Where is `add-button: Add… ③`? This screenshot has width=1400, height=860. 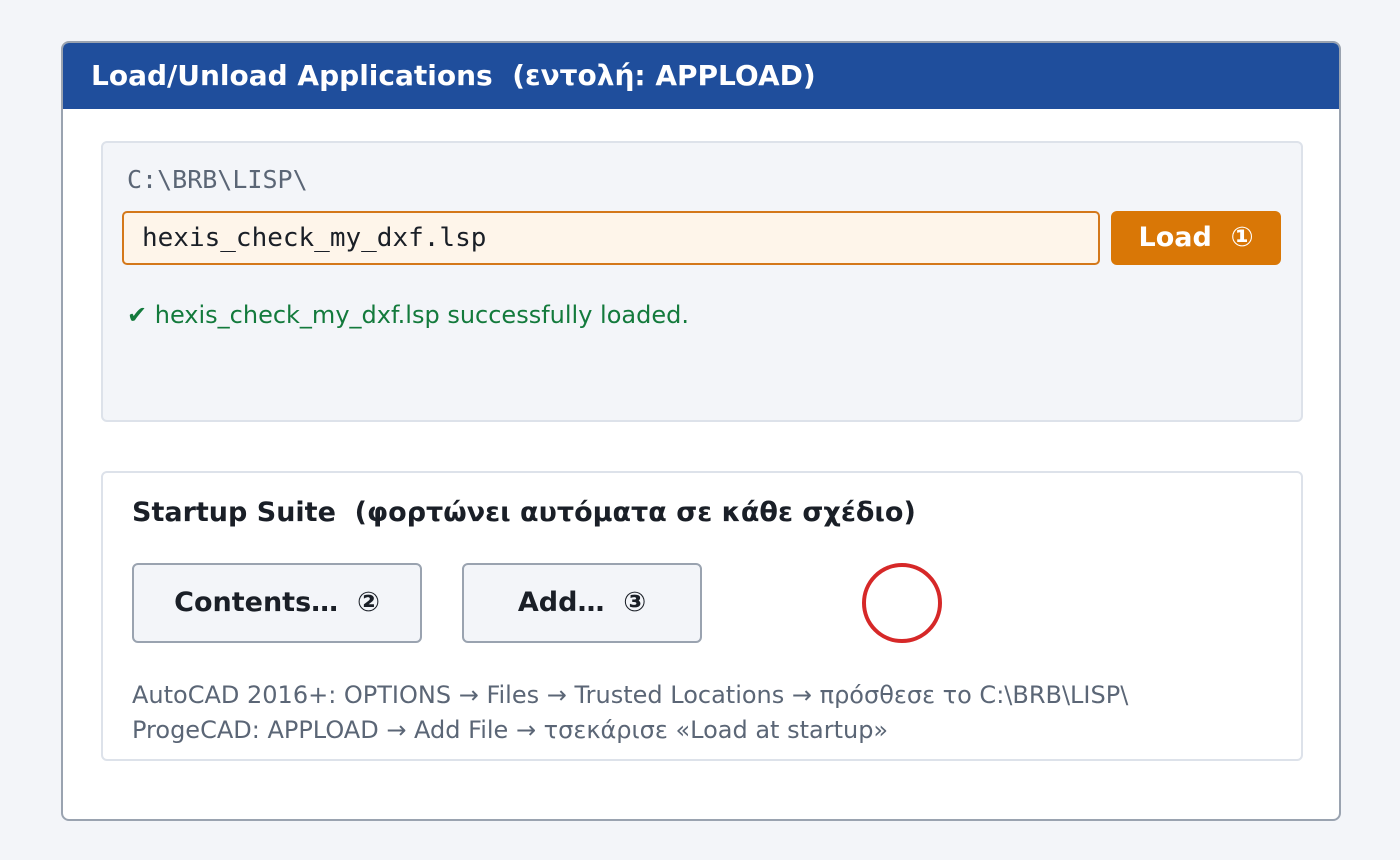 add-button: Add… ③ is located at coordinates (582, 603).